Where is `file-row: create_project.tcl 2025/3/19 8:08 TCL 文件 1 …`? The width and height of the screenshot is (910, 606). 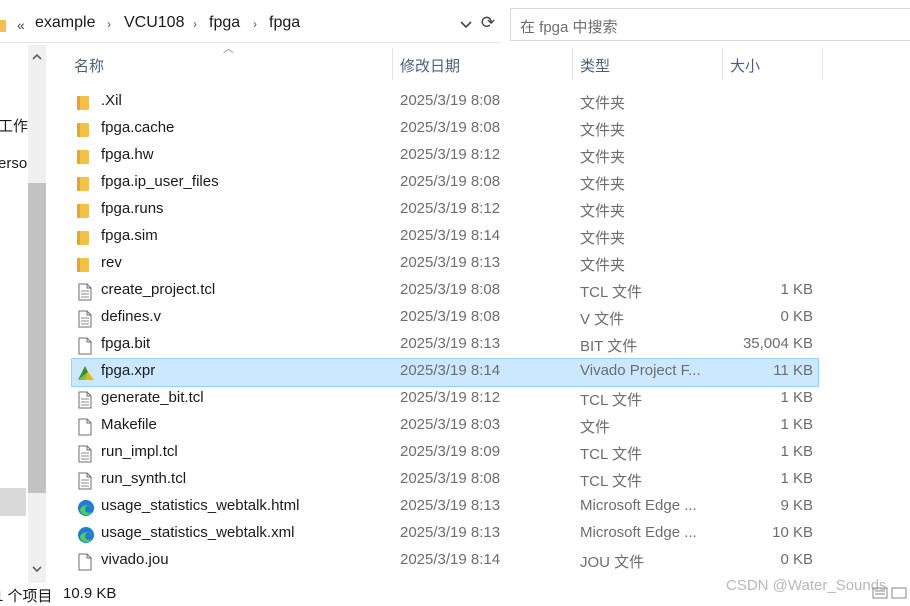 file-row: create_project.tcl 2025/3/19 8:08 TCL 文件 1 … is located at coordinates (445, 291).